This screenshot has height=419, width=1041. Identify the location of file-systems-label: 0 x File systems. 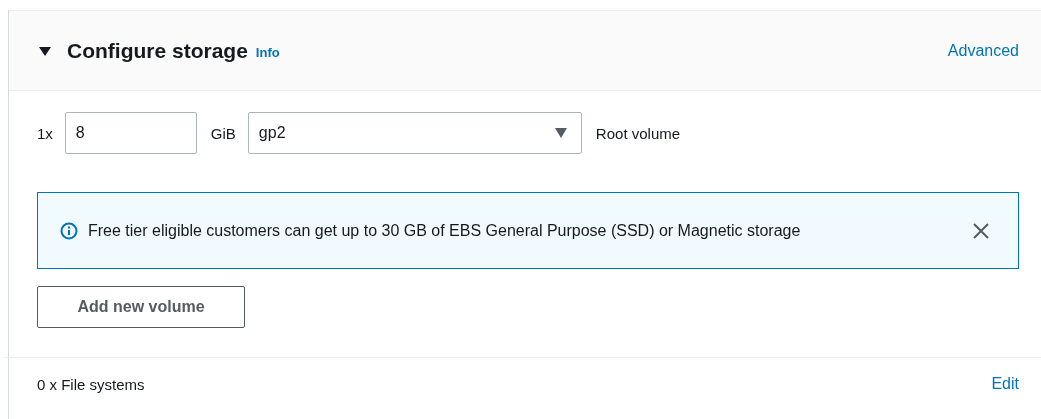
(91, 384).